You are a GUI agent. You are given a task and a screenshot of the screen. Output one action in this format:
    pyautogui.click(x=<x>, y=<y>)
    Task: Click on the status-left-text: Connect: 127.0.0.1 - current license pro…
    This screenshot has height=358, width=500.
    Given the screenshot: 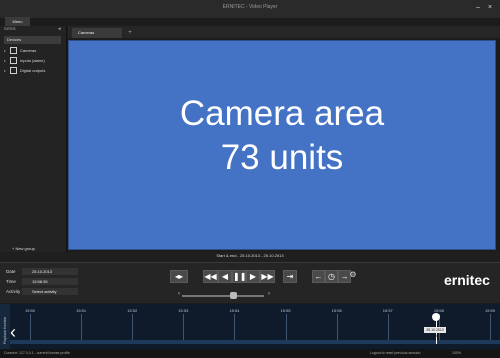 What is the action you would take?
    pyautogui.click(x=37, y=353)
    